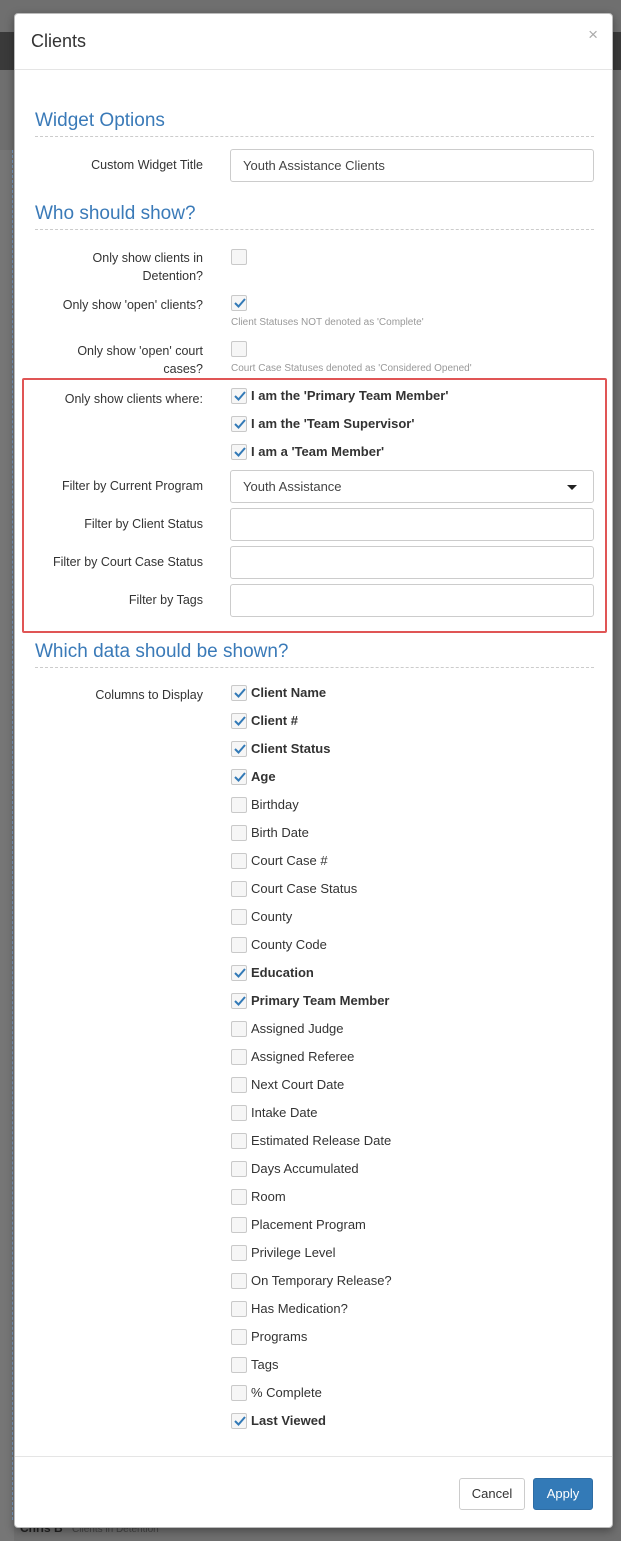 Image resolution: width=621 pixels, height=1541 pixels. Describe the element at coordinates (282, 972) in the screenshot. I see `column-label: Education` at that location.